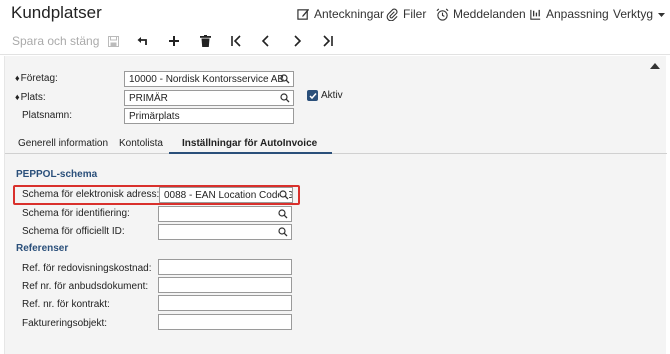  Describe the element at coordinates (209, 79) in the screenshot. I see `company-field: 10000 - Nordisk Kontorsservice AB` at that location.